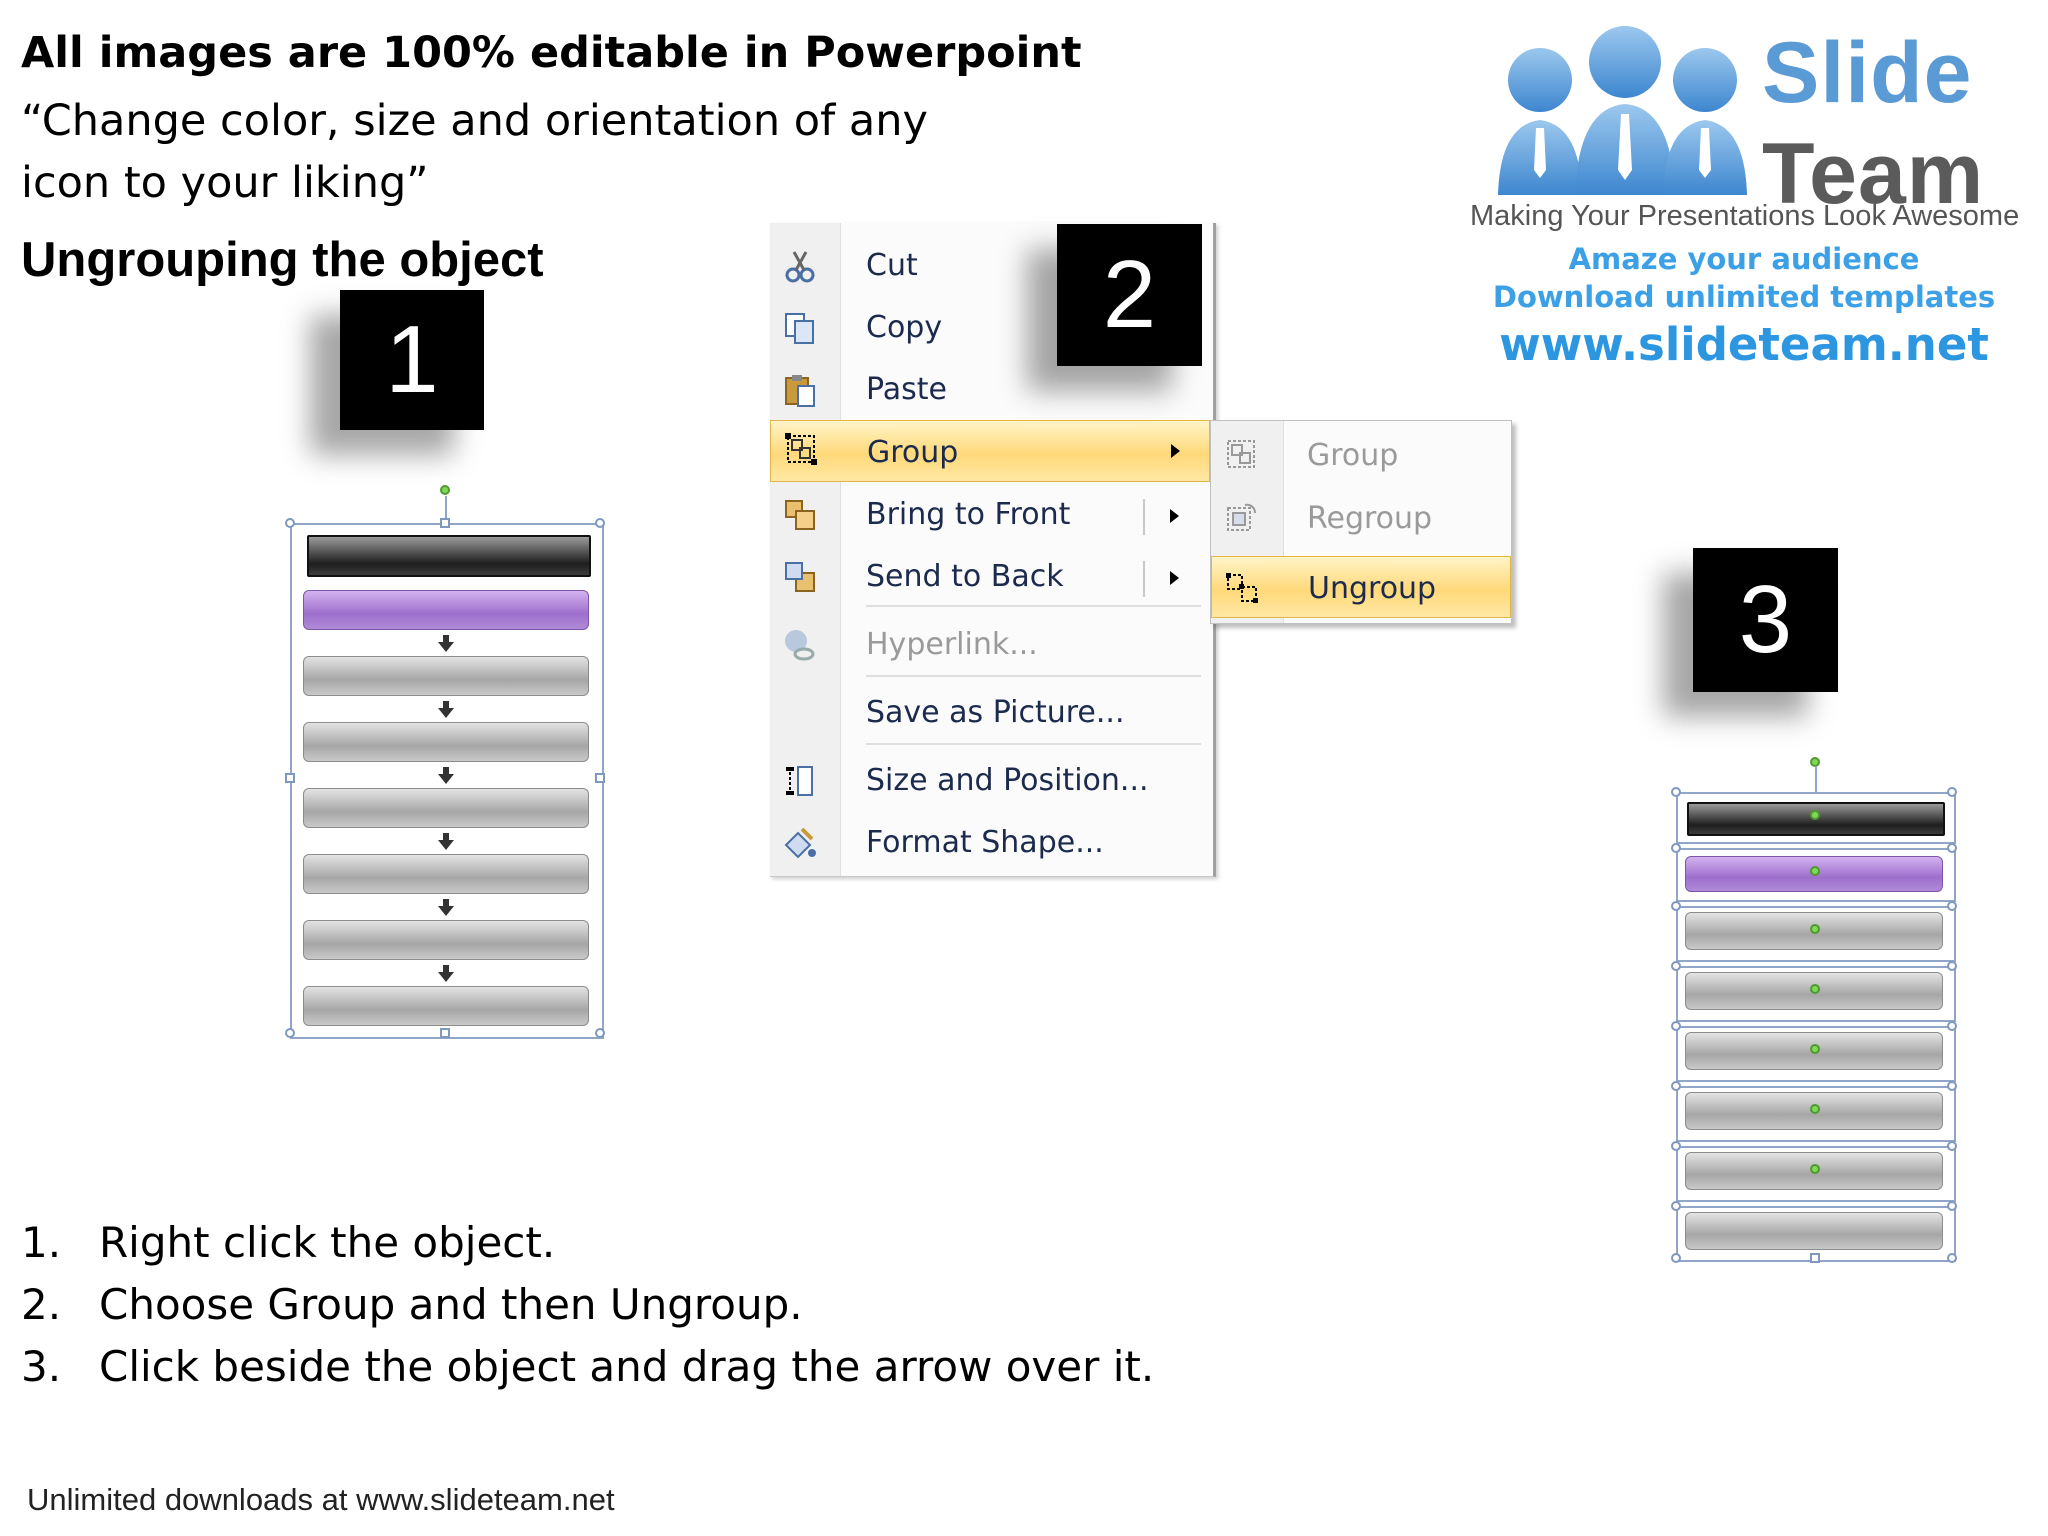  Describe the element at coordinates (321, 1499) in the screenshot. I see `footer-text: Unlimited downloads at www.slideteam.net` at that location.